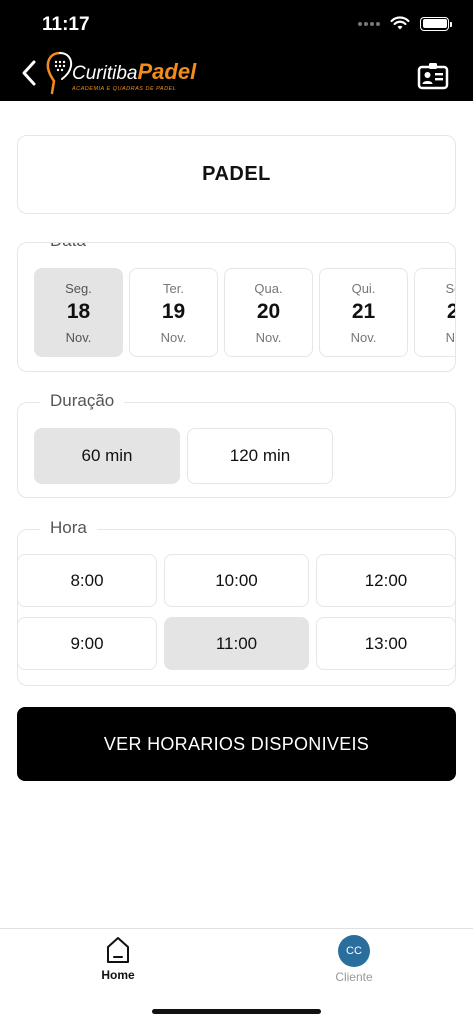 The image size is (473, 1024). I want to click on date-legend: Data, so click(68, 247).